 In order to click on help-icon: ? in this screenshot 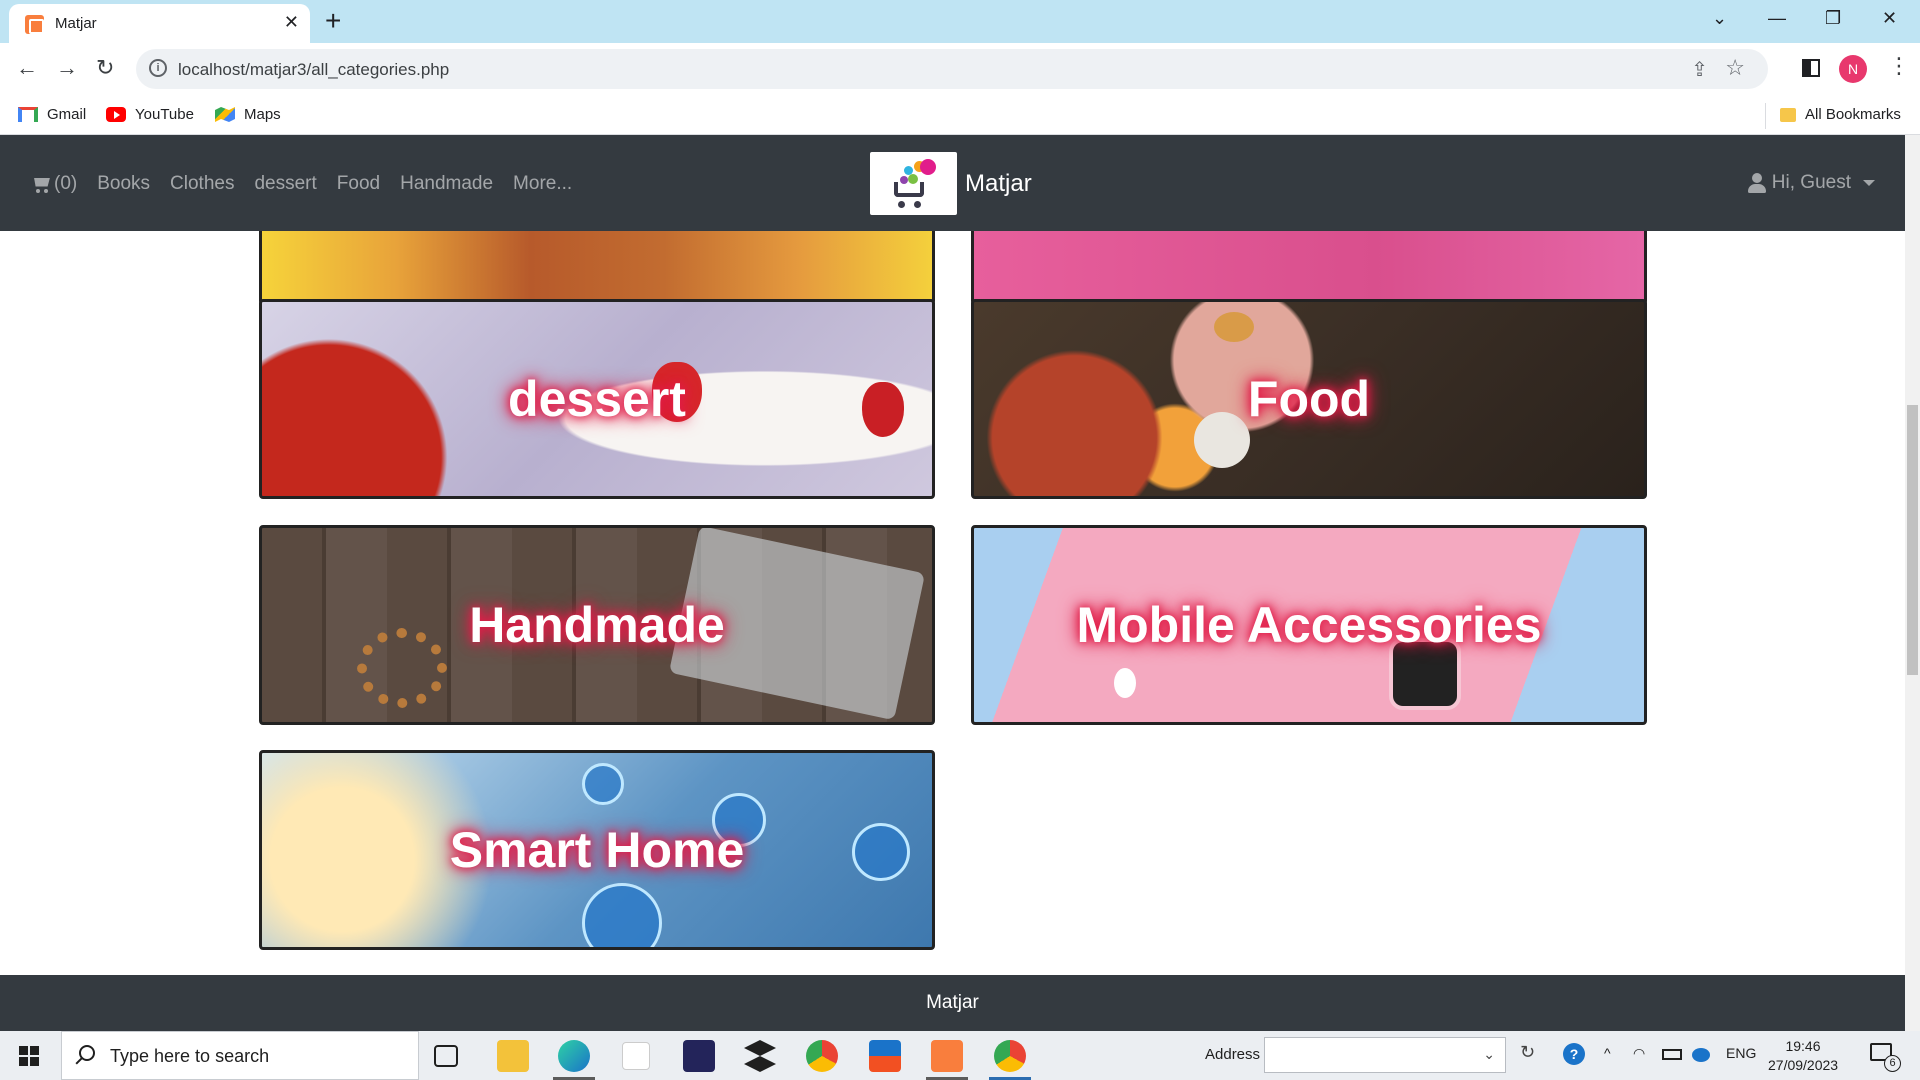, I will do `click(1574, 1054)`.